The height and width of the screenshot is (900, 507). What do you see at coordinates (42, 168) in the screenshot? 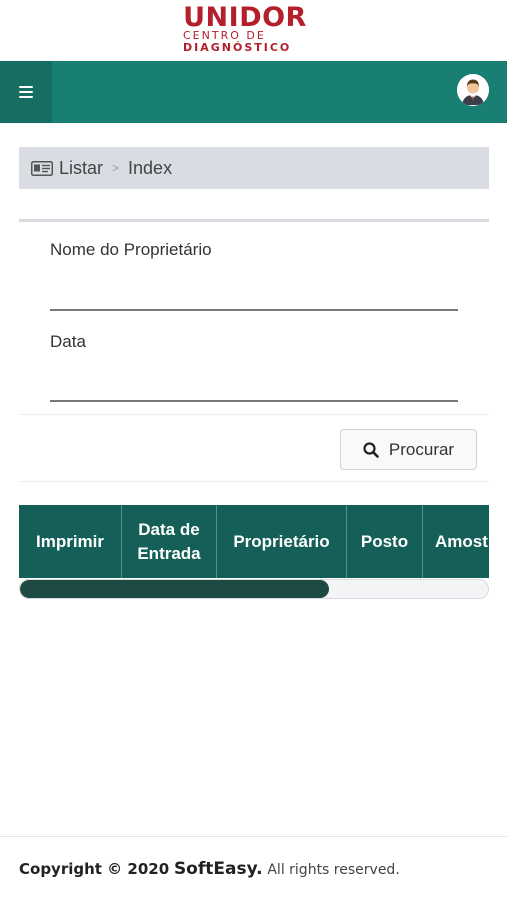
I see `id-card-icon` at bounding box center [42, 168].